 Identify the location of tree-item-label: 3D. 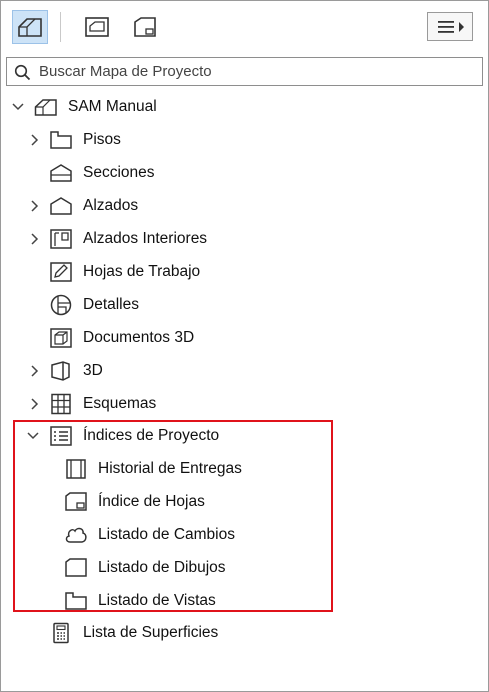
(93, 370).